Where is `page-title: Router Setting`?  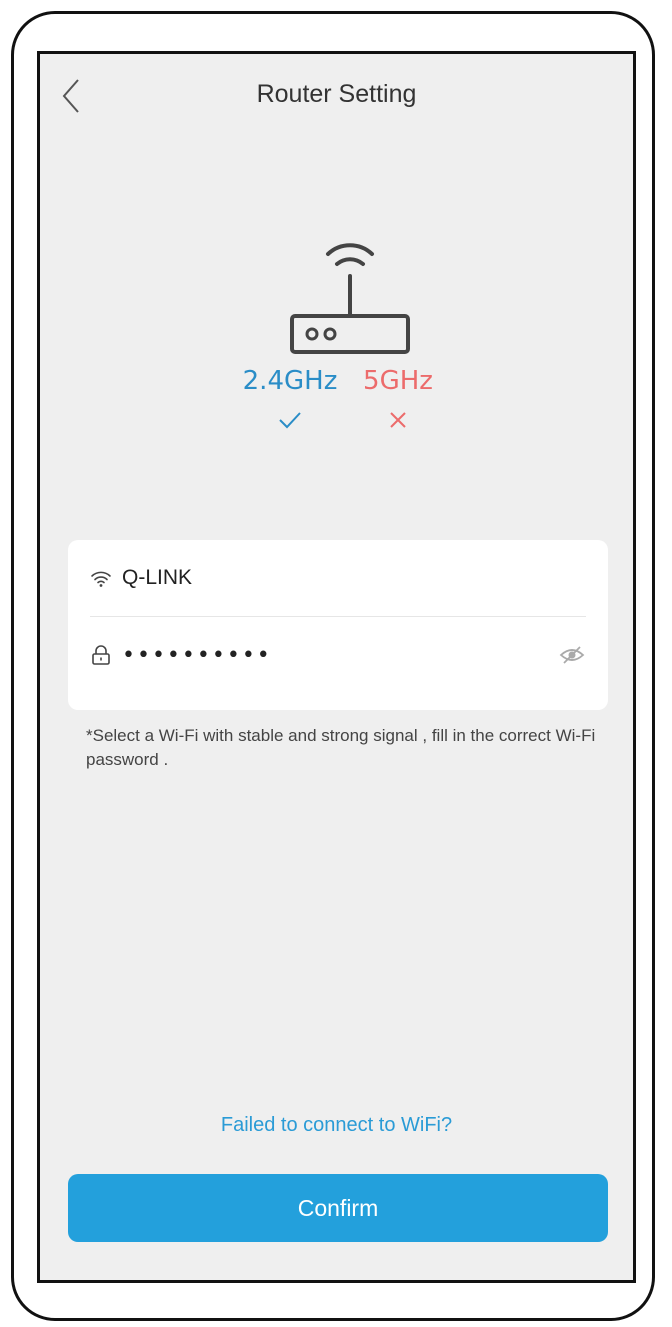 page-title: Router Setting is located at coordinates (336, 94).